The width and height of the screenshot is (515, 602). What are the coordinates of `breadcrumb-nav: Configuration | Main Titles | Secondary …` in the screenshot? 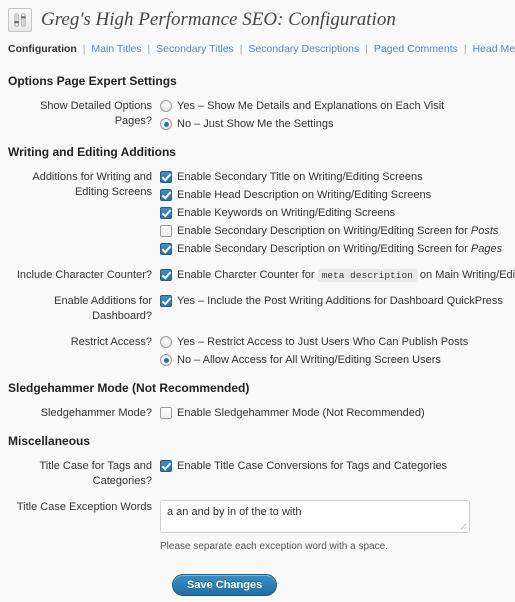 It's located at (257, 47).